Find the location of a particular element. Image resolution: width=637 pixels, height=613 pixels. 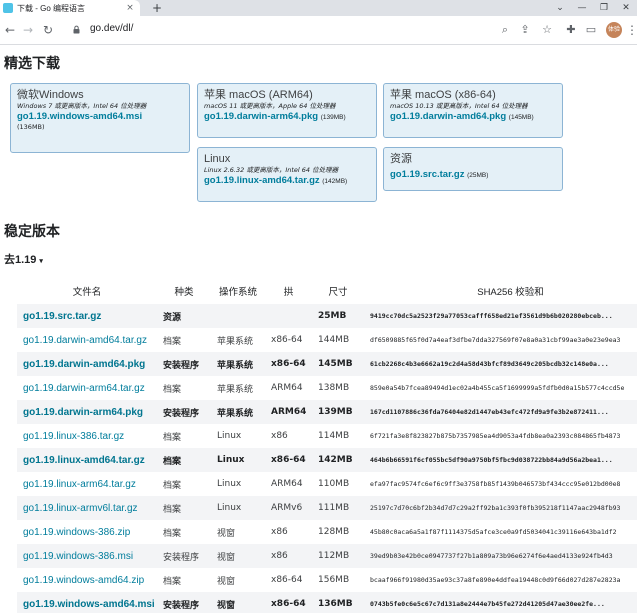

search-icon: ⌕ is located at coordinates (505, 30).